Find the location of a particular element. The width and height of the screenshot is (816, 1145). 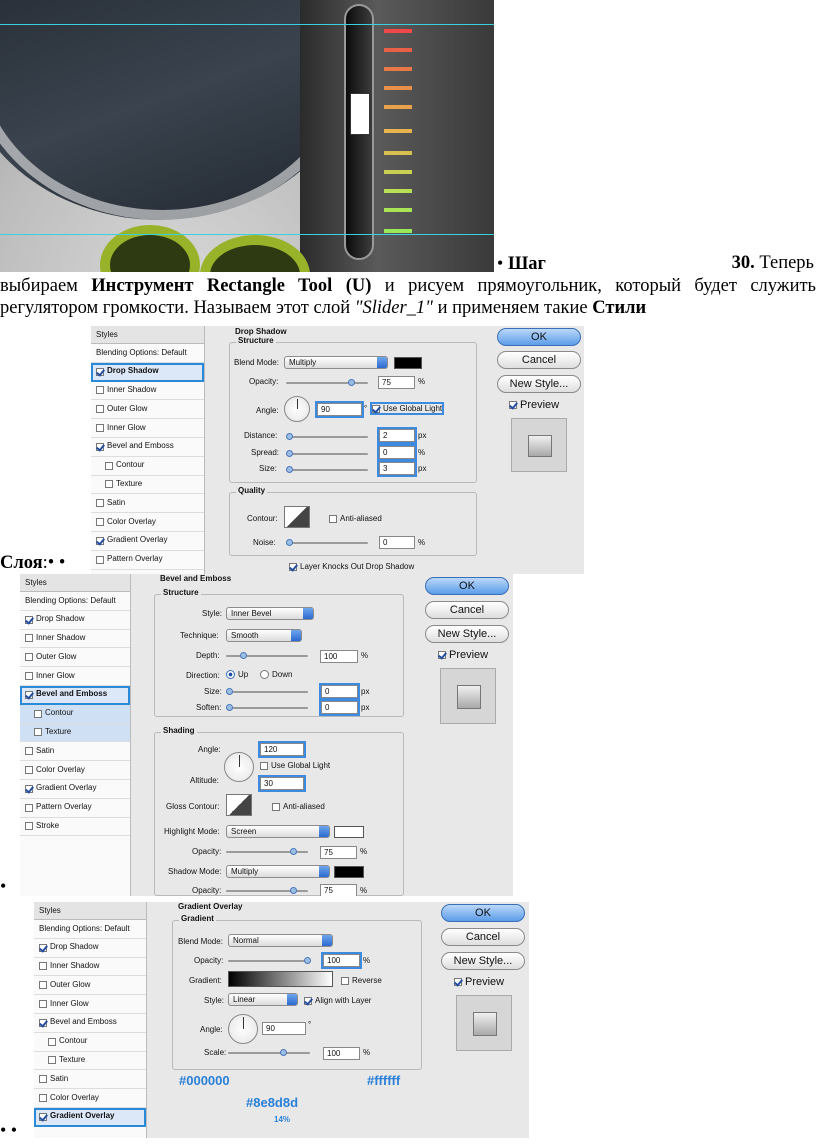

gradient-style-select: Linear is located at coordinates (263, 999).